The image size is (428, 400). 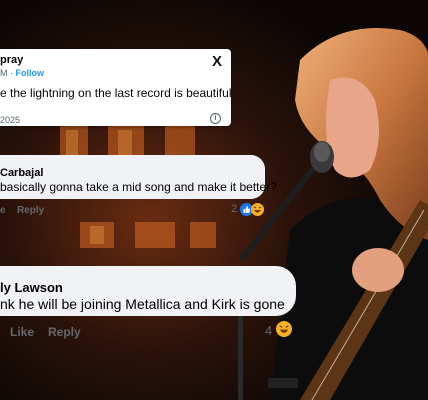 I want to click on reaction-count: 2, so click(x=234, y=209).